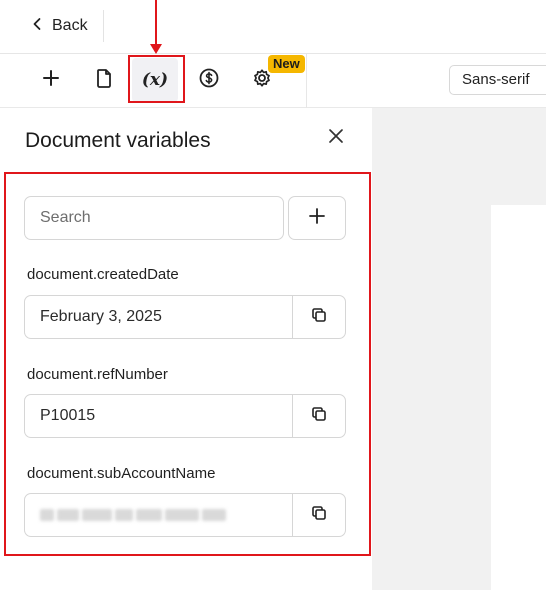 The height and width of the screenshot is (590, 546). I want to click on close-panel-button, so click(336, 136).